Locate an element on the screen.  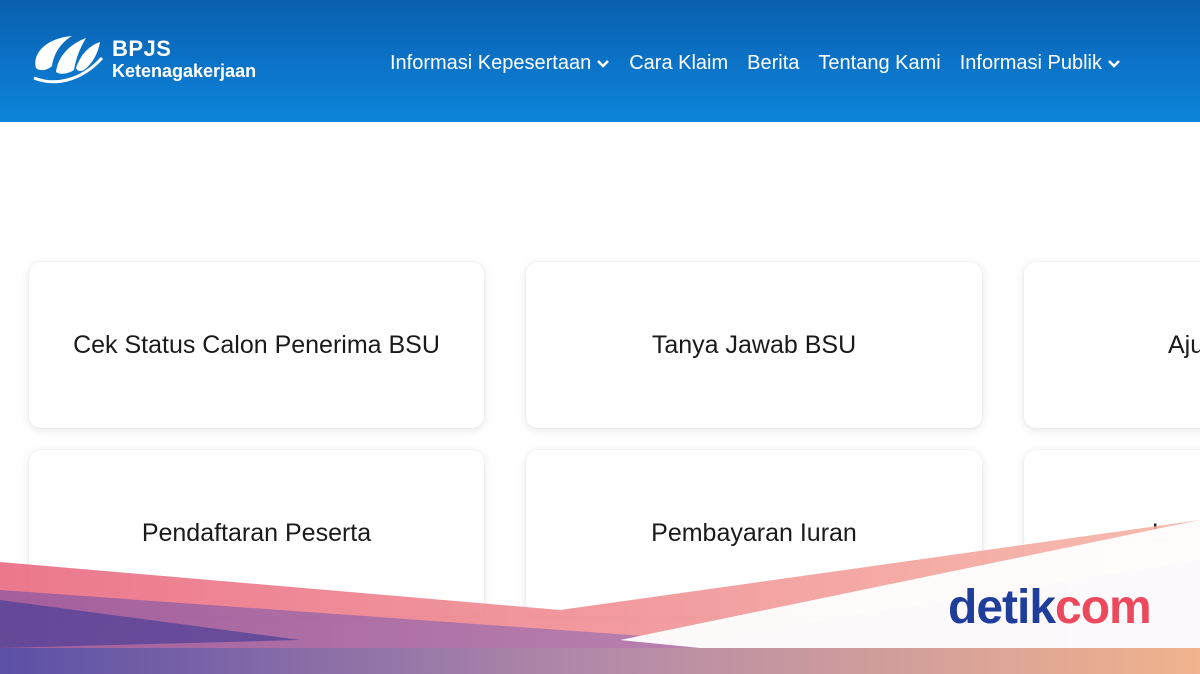
nav-item-label: Informasi Kepesertaan is located at coordinates (491, 63).